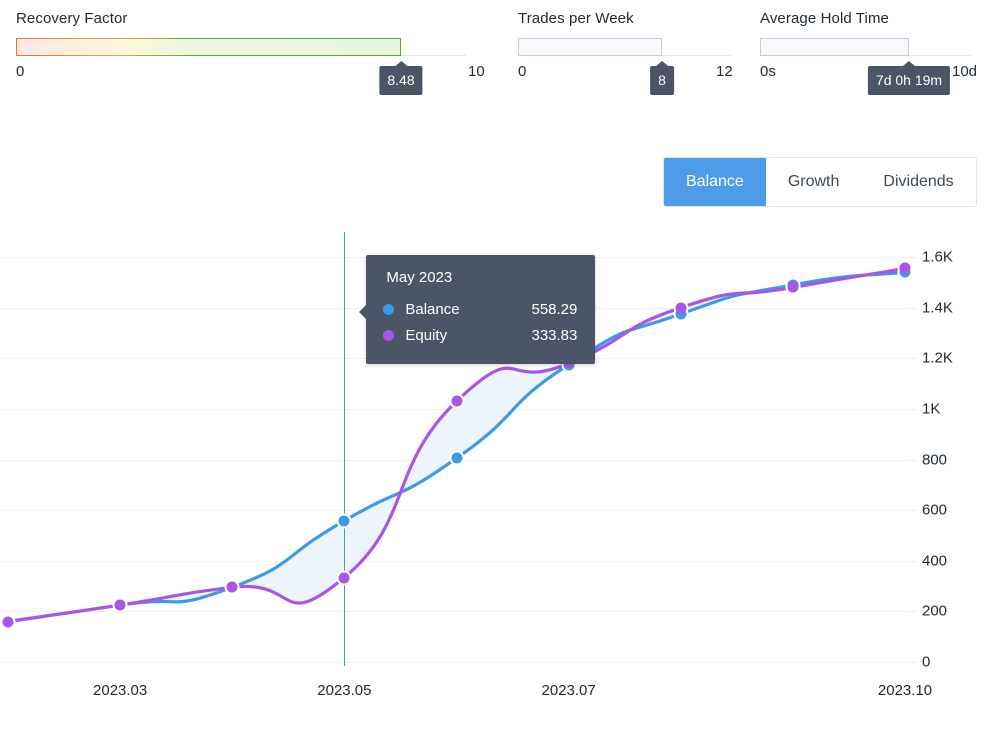 This screenshot has height=730, width=987. What do you see at coordinates (120, 690) in the screenshot?
I see `x-tick-label: 2023.03` at bounding box center [120, 690].